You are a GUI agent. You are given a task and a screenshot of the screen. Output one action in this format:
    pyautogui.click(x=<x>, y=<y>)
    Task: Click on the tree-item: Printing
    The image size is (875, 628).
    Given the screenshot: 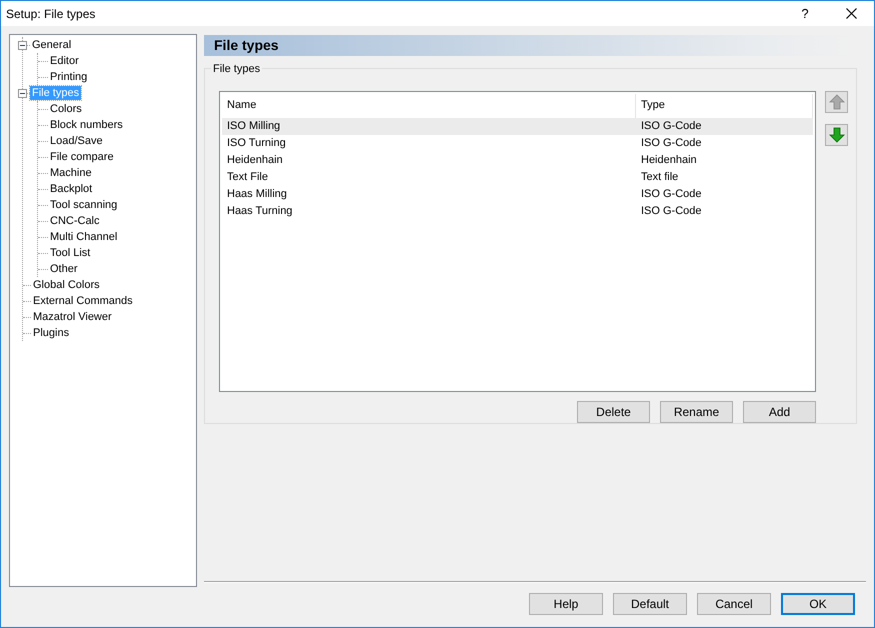 What is the action you would take?
    pyautogui.click(x=69, y=77)
    